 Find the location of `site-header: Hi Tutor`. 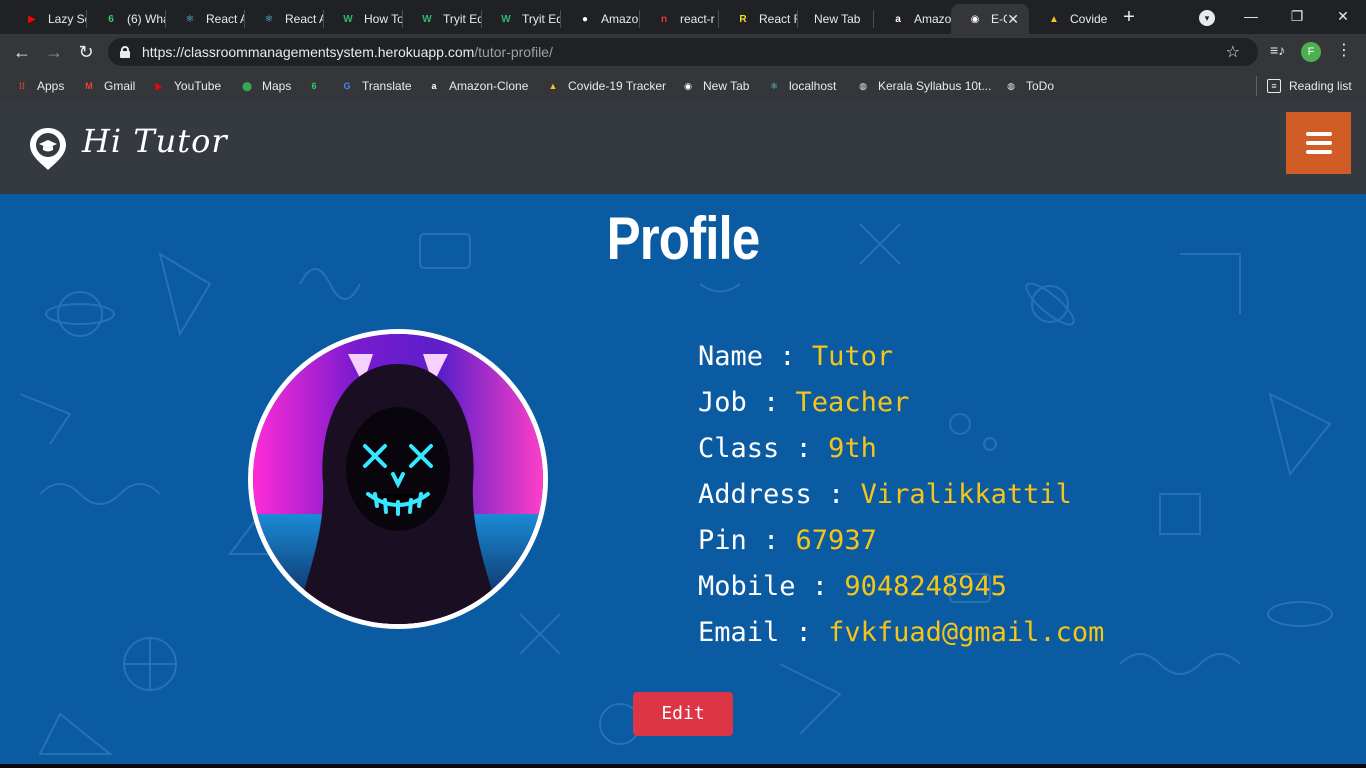

site-header: Hi Tutor is located at coordinates (683, 148).